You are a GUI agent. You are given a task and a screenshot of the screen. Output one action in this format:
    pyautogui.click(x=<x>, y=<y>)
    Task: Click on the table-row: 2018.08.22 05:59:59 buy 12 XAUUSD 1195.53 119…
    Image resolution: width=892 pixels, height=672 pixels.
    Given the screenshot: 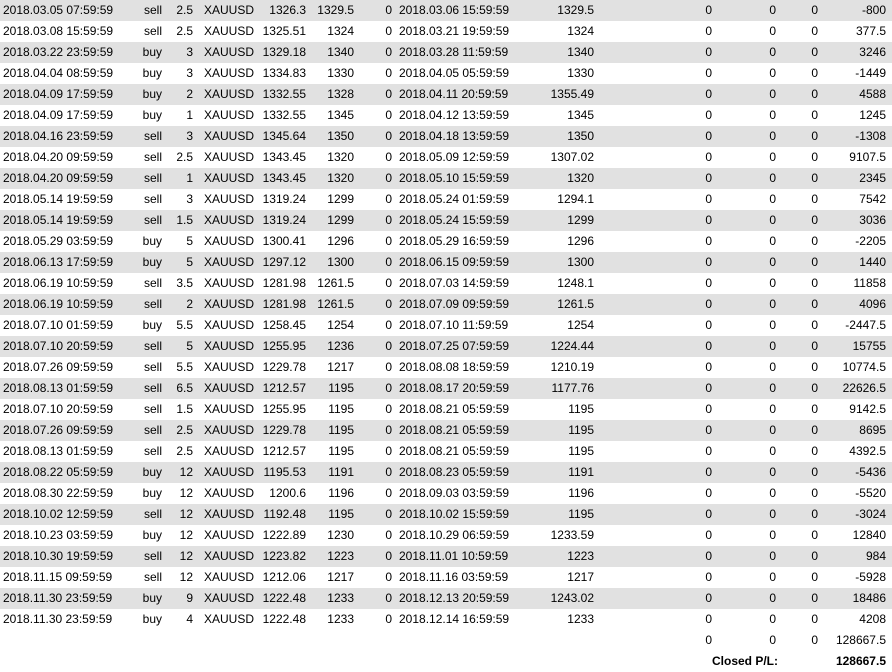 What is the action you would take?
    pyautogui.click(x=446, y=472)
    